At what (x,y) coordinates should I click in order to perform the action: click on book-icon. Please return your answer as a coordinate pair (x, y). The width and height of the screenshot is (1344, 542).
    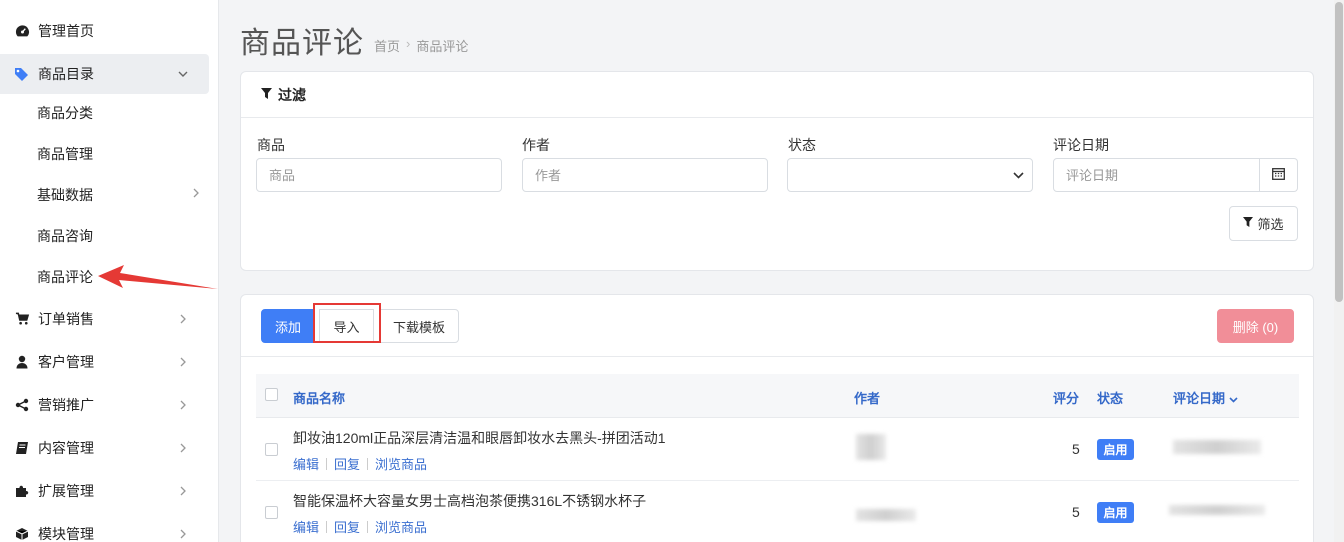
    Looking at the image, I should click on (22, 448).